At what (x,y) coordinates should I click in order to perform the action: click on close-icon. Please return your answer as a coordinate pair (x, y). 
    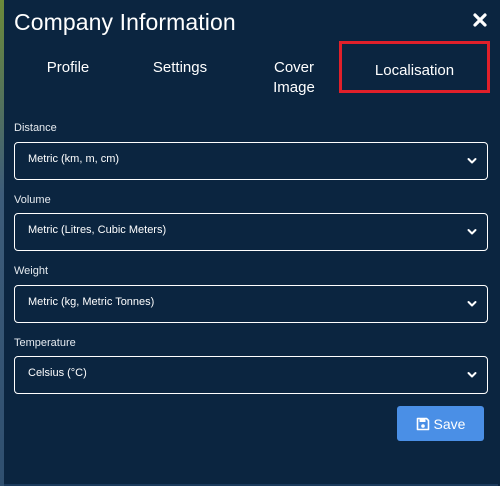
    Looking at the image, I should click on (480, 20).